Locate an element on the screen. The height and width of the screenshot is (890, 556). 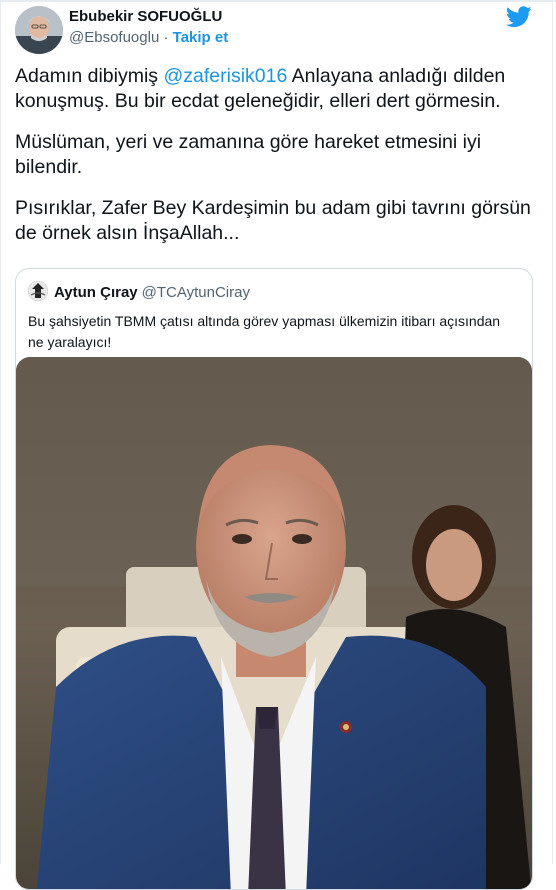
quoted-display-name: Aytun Çıray is located at coordinates (96, 292).